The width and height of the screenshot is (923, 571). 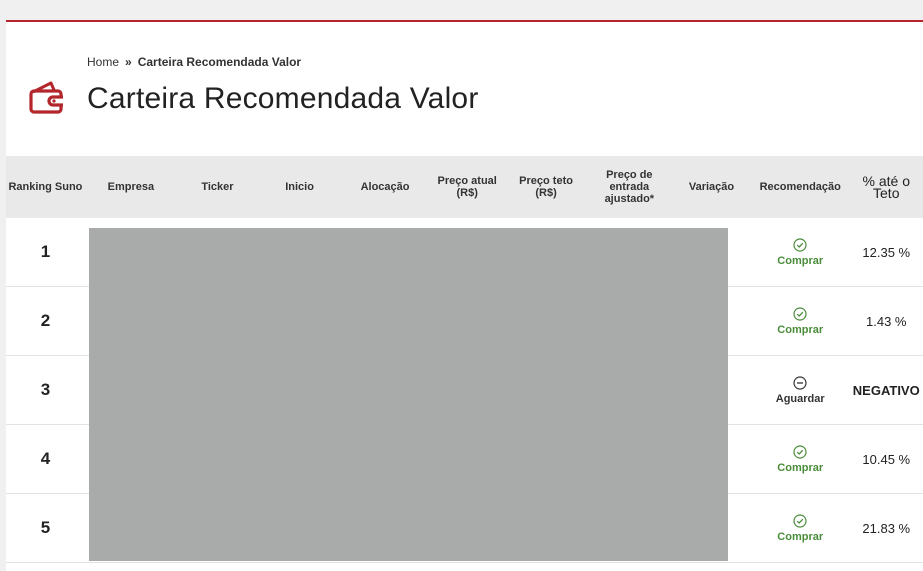 What do you see at coordinates (886, 390) in the screenshot?
I see `pct-to-ceiling-cell: NEGATIVO` at bounding box center [886, 390].